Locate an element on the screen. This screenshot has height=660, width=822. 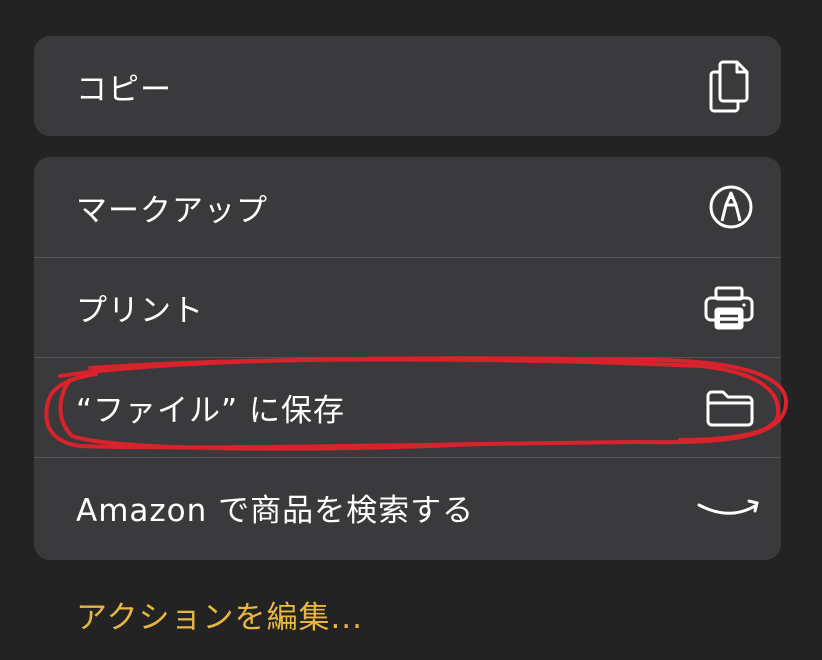
copy-action: コピー is located at coordinates (407, 86).